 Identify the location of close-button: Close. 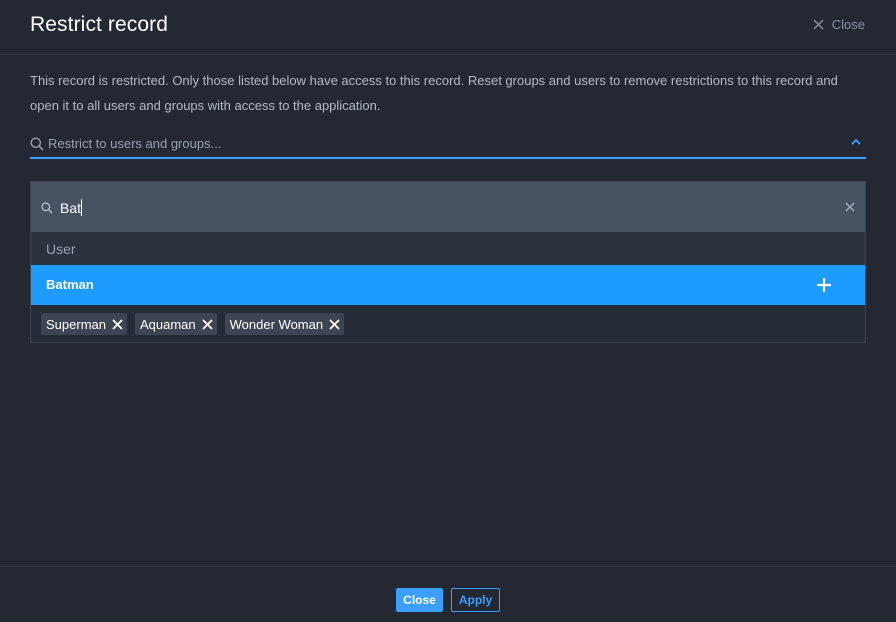
(419, 600).